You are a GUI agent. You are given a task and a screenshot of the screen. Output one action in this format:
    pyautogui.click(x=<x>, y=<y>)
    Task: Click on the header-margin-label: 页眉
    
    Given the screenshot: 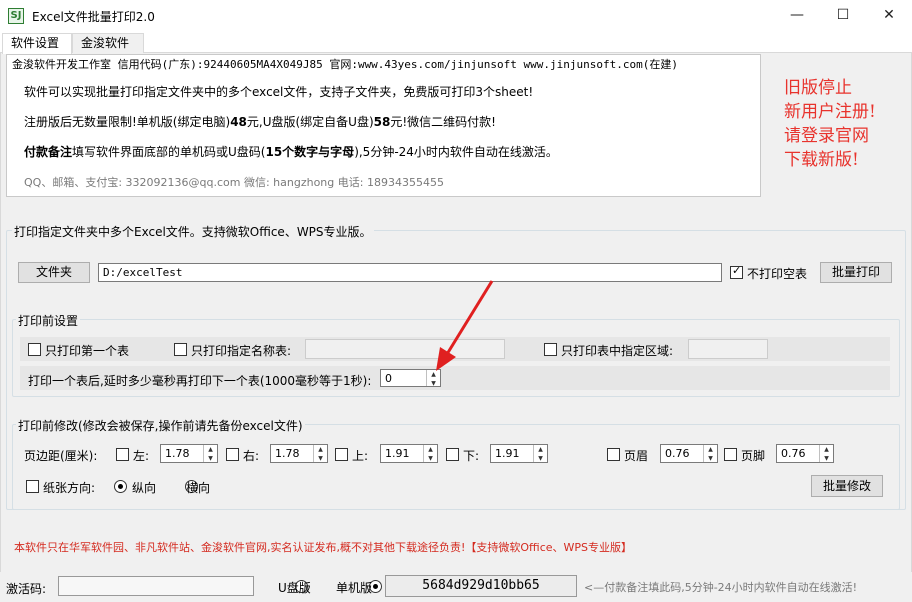 What is the action you would take?
    pyautogui.click(x=636, y=456)
    